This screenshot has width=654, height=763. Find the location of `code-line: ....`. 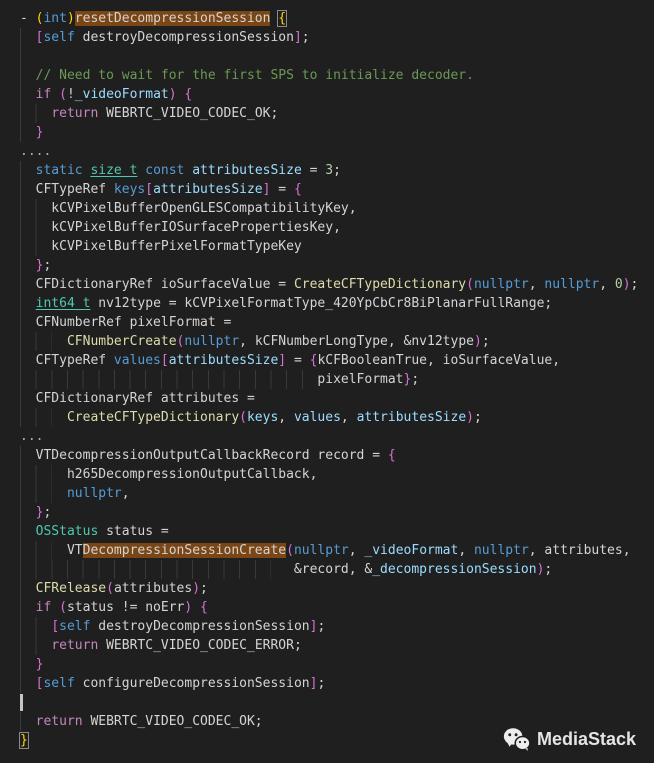

code-line: .... is located at coordinates (337, 151).